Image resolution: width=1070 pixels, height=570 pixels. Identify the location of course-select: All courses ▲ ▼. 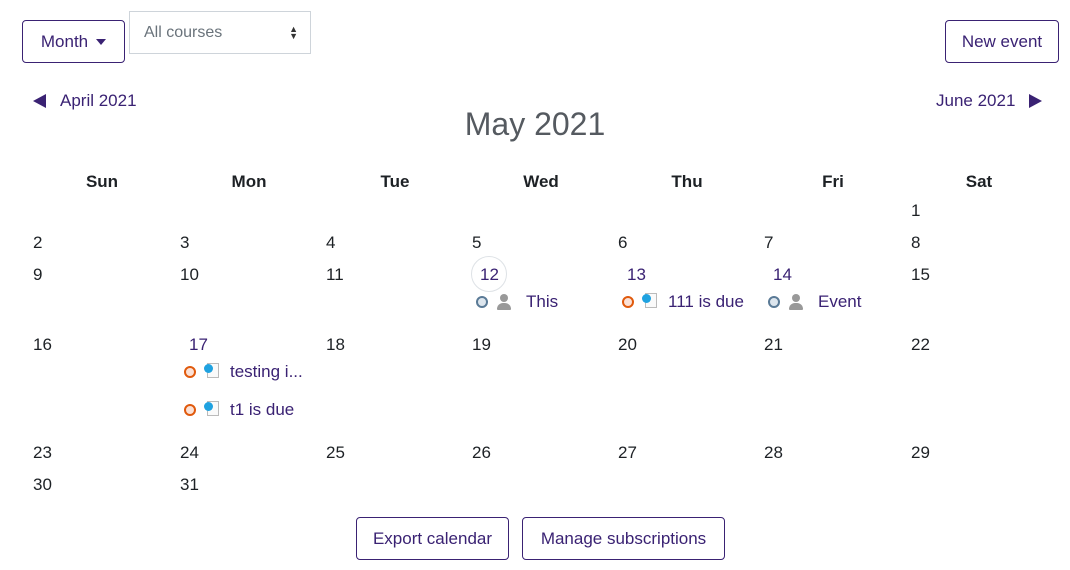
(220, 32).